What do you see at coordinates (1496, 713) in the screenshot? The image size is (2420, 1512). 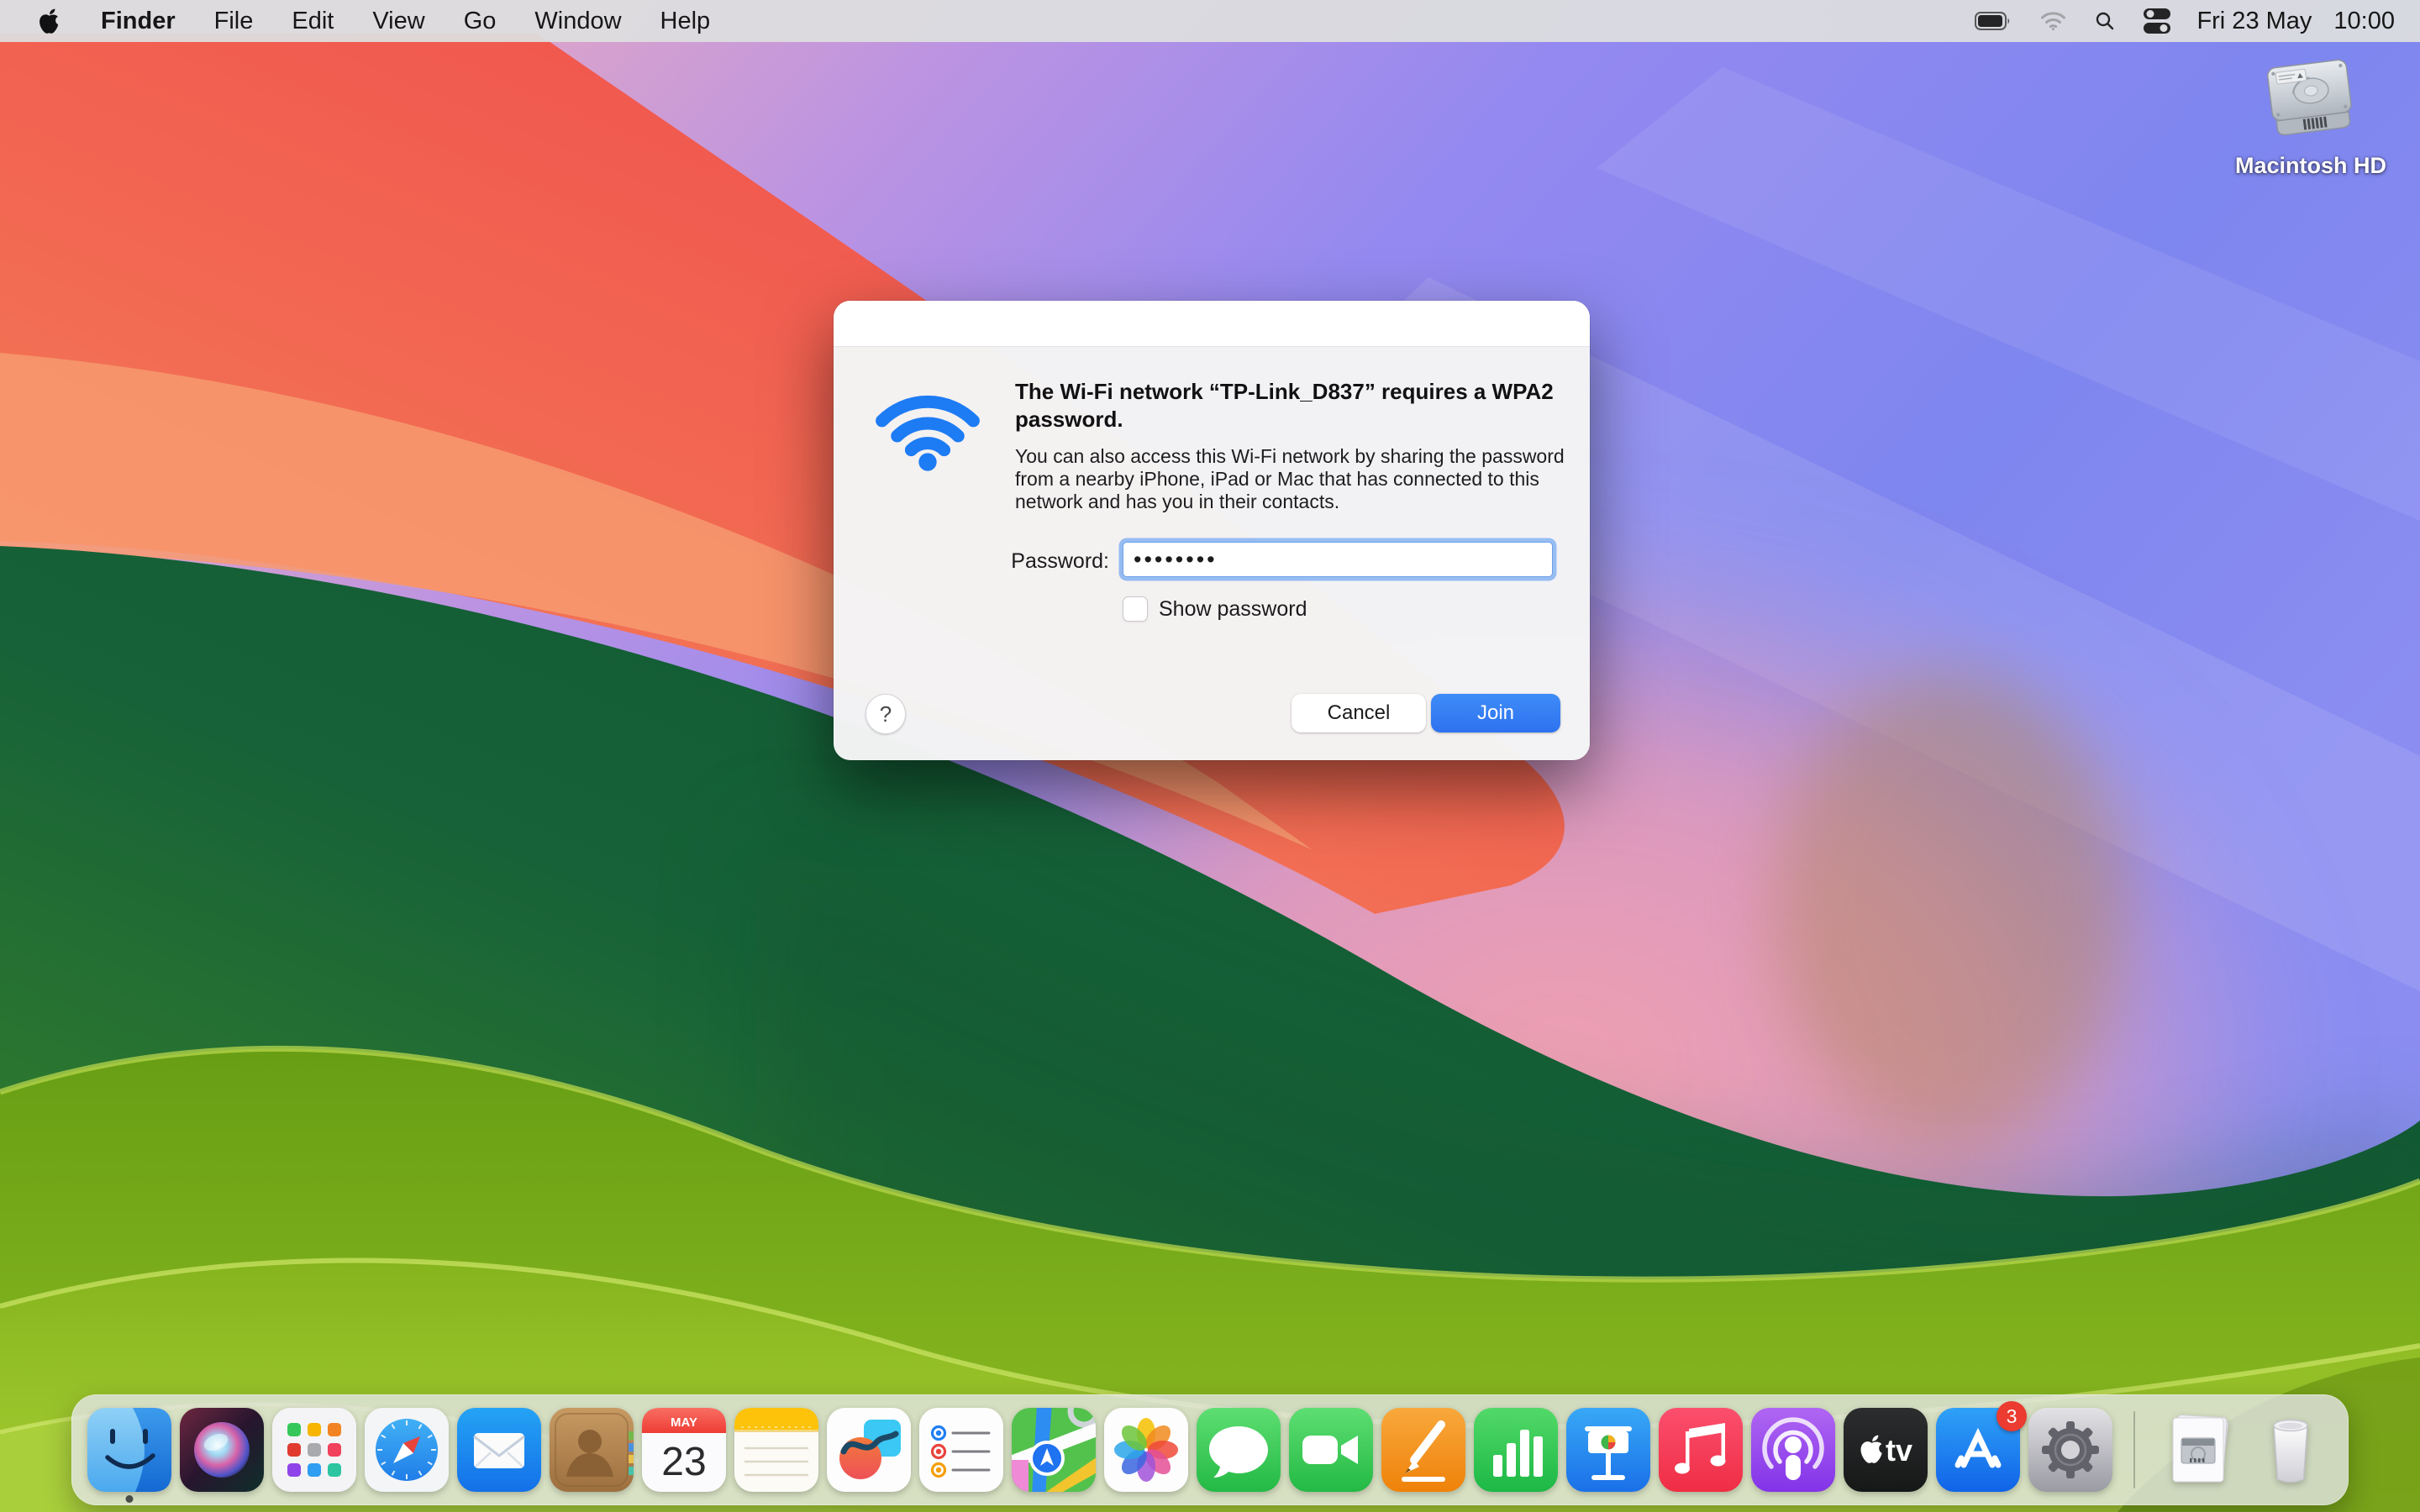 I see `join-button: Join` at bounding box center [1496, 713].